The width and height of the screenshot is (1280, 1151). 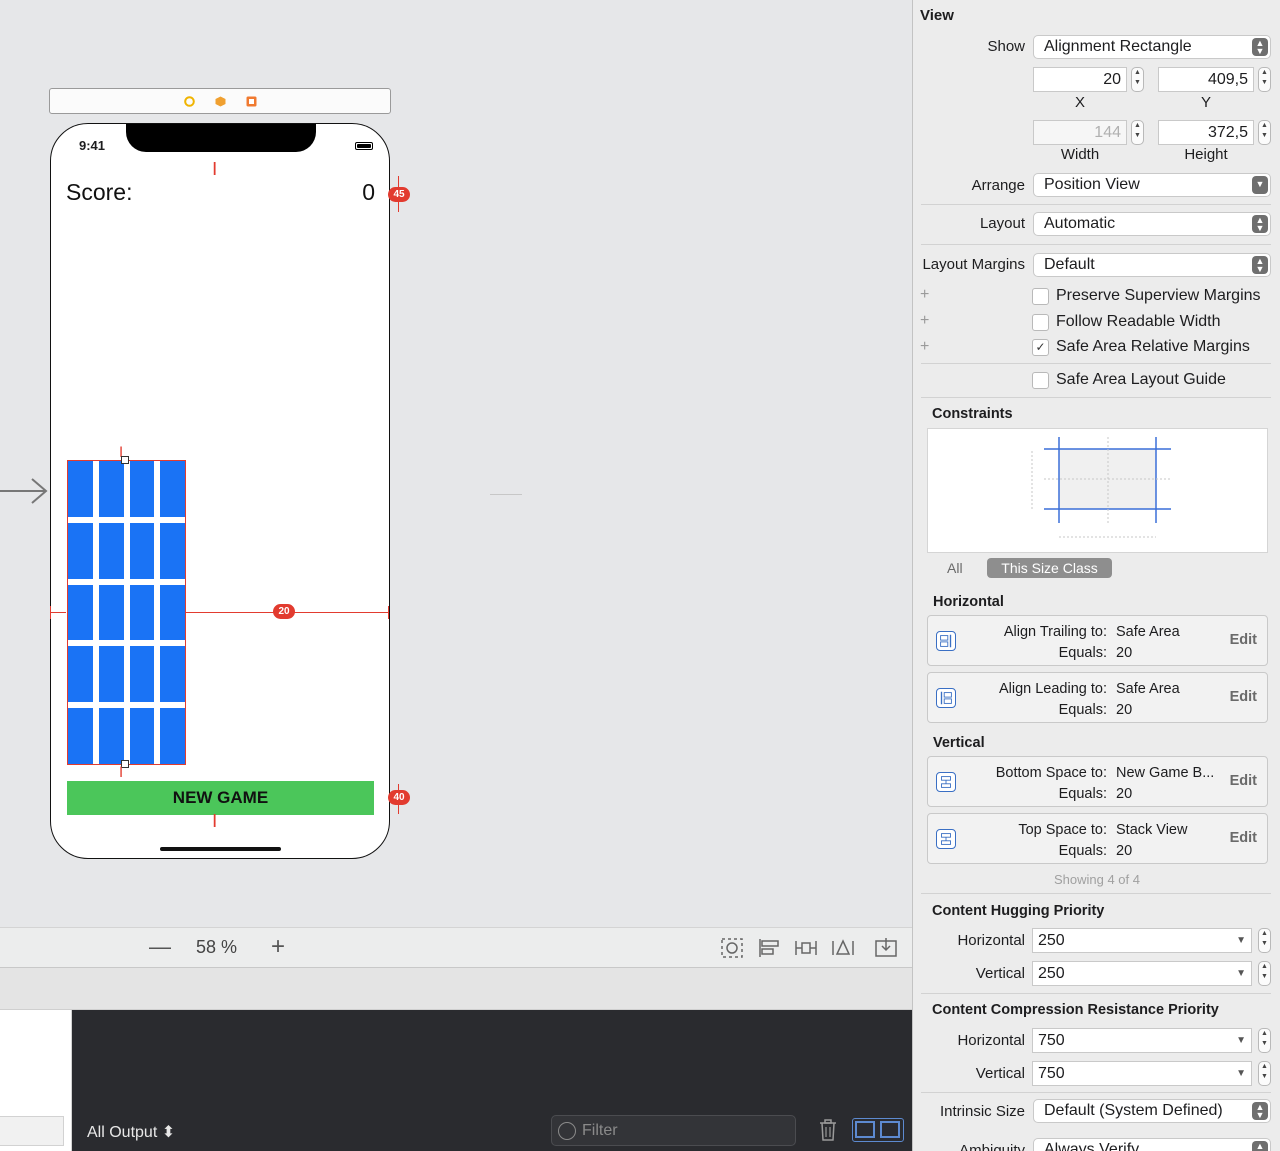 I want to click on update-frames-icon, so click(x=732, y=948).